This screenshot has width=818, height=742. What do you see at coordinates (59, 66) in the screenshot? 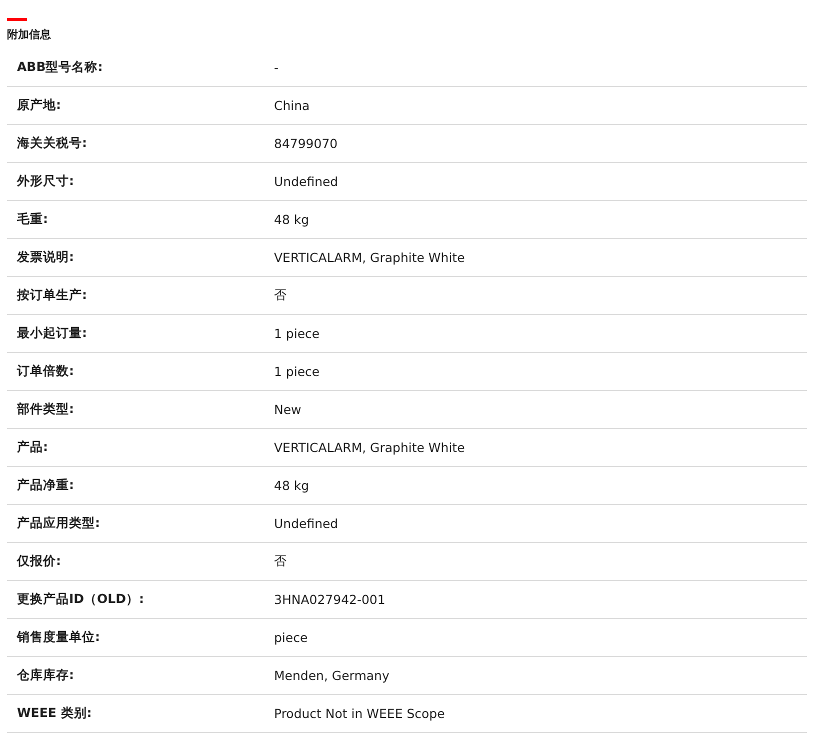
I see `field-label: ABB型号名称:` at bounding box center [59, 66].